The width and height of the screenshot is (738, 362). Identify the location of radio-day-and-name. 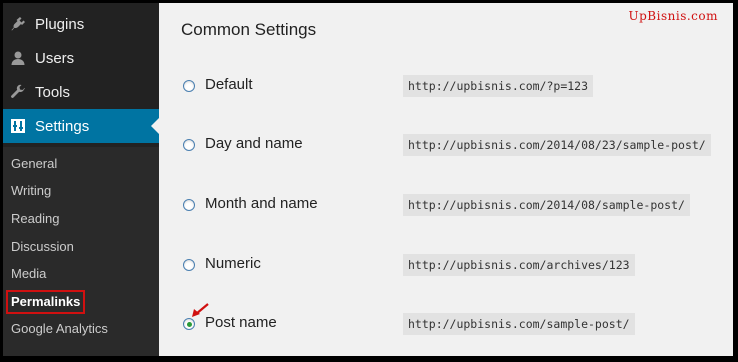
(189, 145).